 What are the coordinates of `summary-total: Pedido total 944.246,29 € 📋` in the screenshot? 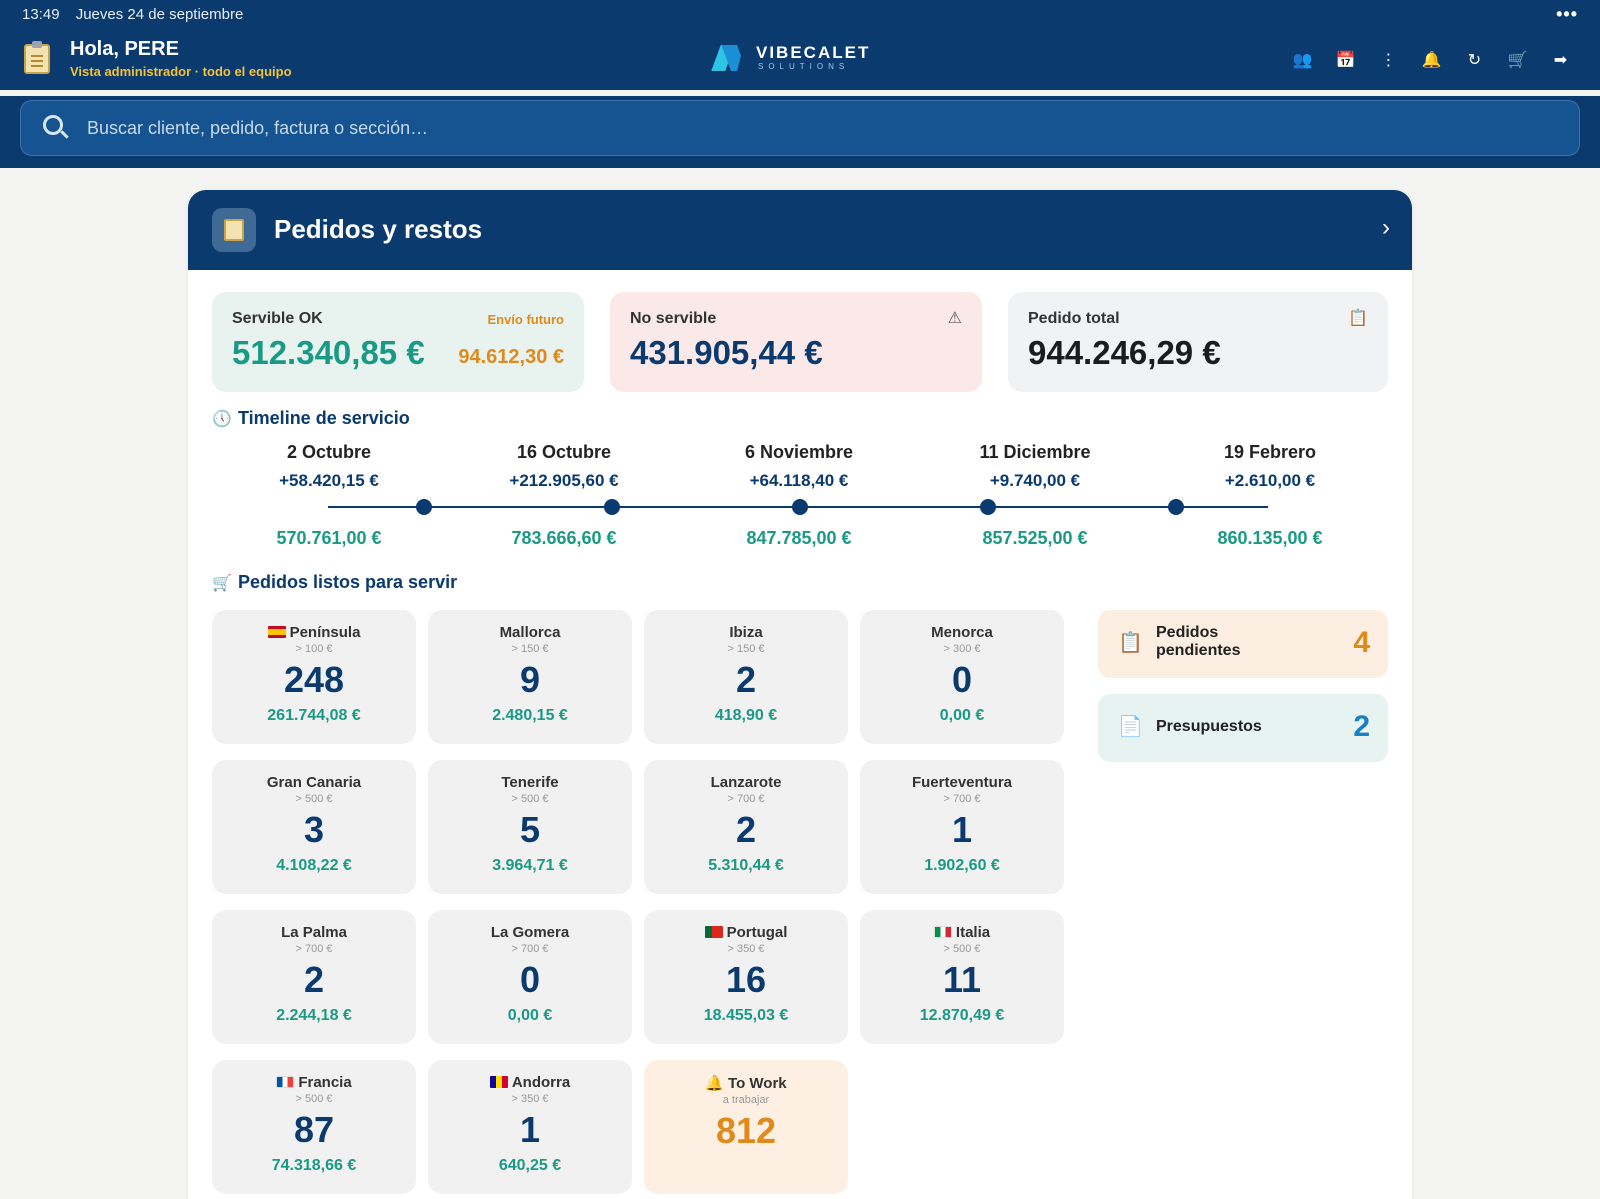 It's located at (1198, 342).